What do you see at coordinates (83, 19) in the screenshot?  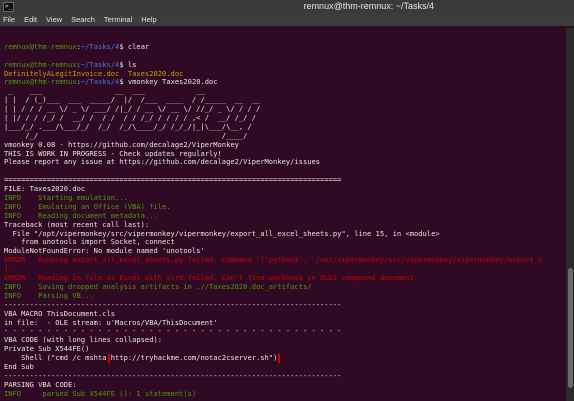 I see `menu-search: Search` at bounding box center [83, 19].